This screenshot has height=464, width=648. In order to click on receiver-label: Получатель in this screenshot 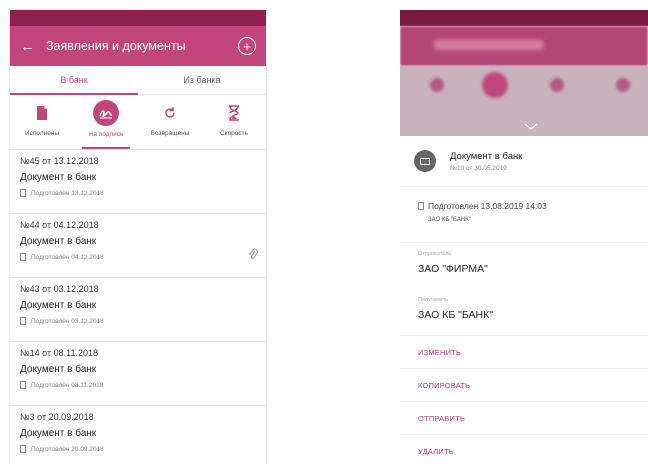, I will do `click(433, 300)`.